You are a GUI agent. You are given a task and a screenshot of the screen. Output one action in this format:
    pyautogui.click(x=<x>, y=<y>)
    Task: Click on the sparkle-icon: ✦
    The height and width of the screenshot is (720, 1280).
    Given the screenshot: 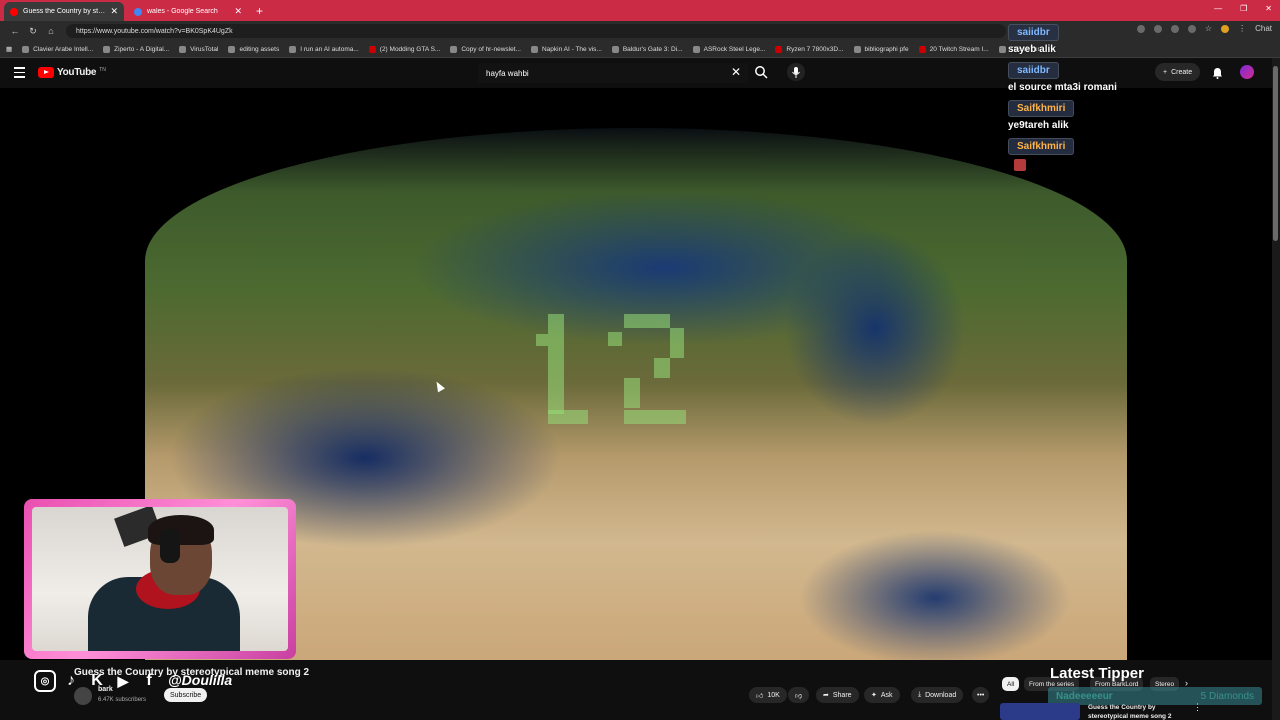 What is the action you would take?
    pyautogui.click(x=874, y=695)
    